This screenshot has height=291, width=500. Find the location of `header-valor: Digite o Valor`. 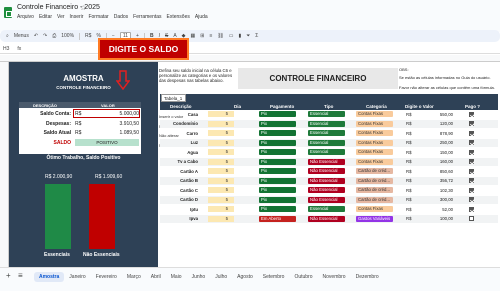

header-valor: Digite o Valor is located at coordinates (419, 106).